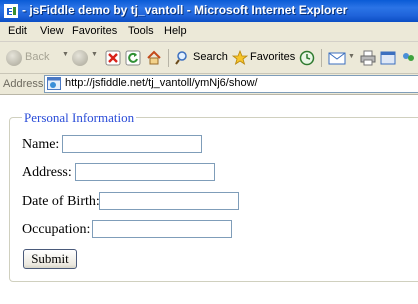 The height and width of the screenshot is (304, 418). I want to click on ie-icon, so click(11, 11).